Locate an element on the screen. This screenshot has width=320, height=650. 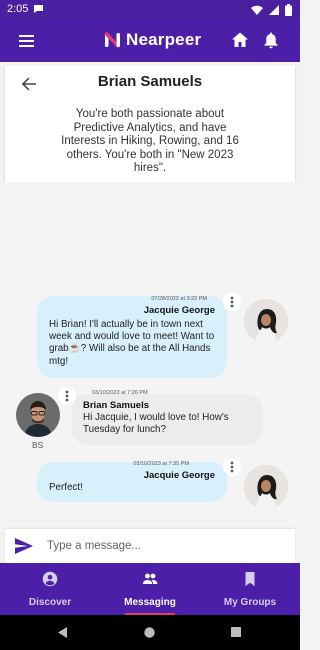
message-line: grab☕? Will also be at the All Hands is located at coordinates (130, 349).